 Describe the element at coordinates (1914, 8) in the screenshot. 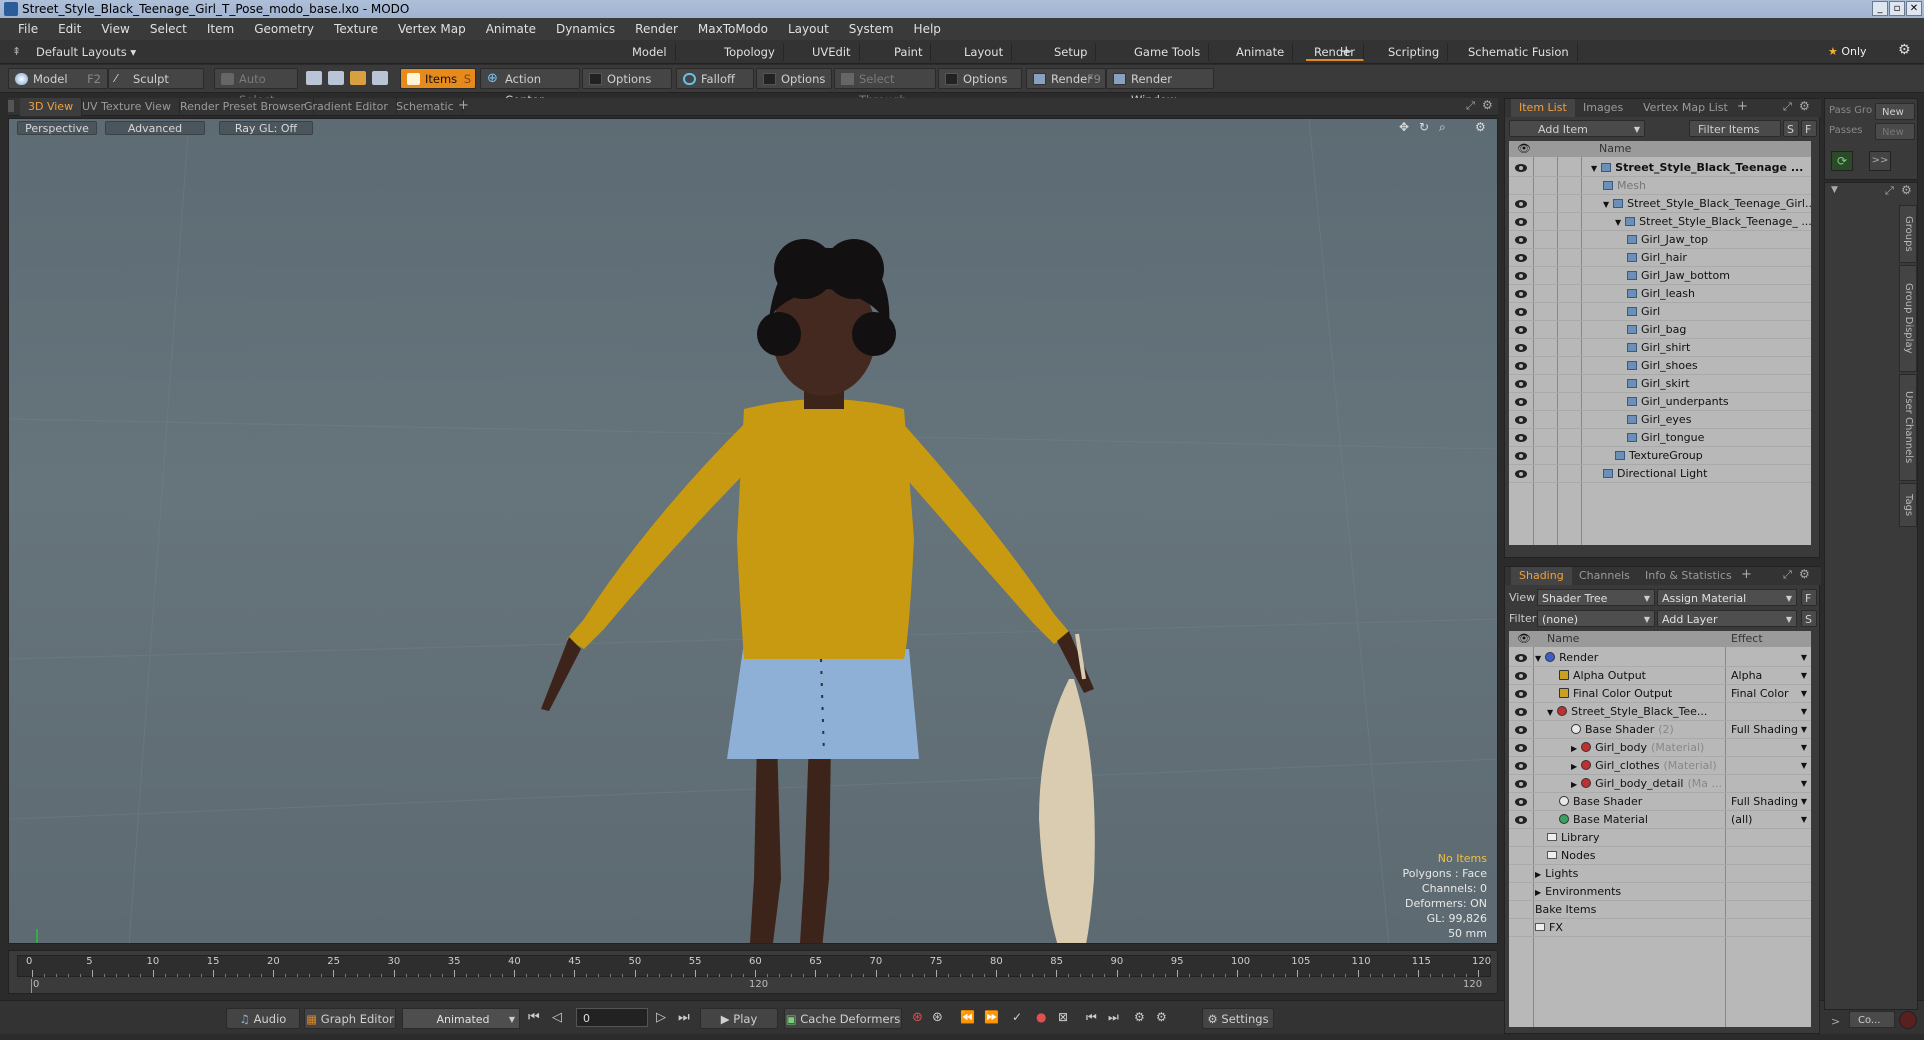

I see `close-button: ✕` at that location.